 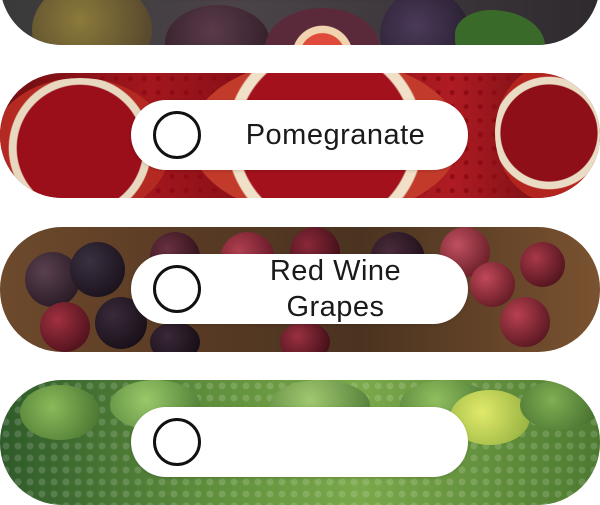 I want to click on option-card-fig, so click(x=300, y=22).